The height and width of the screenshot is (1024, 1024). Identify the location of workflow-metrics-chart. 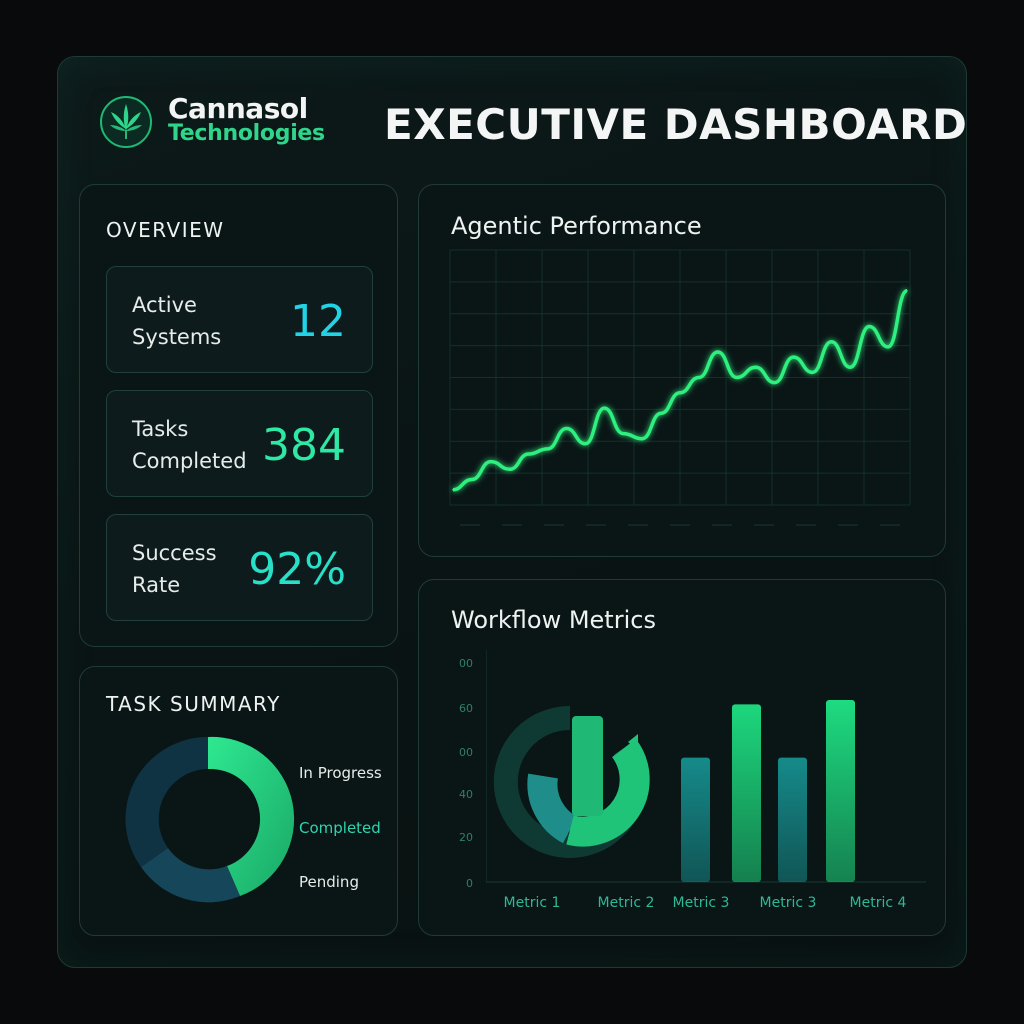
(706, 766).